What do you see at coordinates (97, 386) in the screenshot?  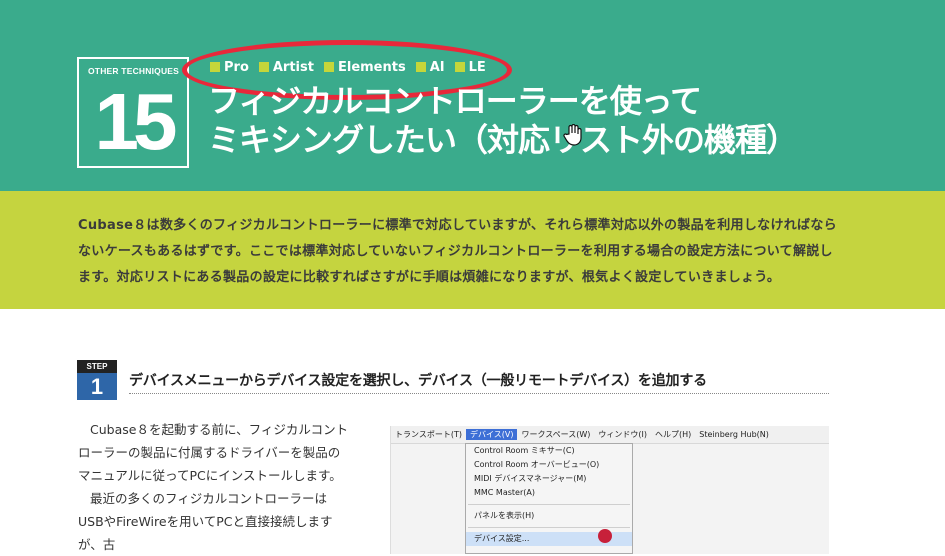 I see `step-number: 1` at bounding box center [97, 386].